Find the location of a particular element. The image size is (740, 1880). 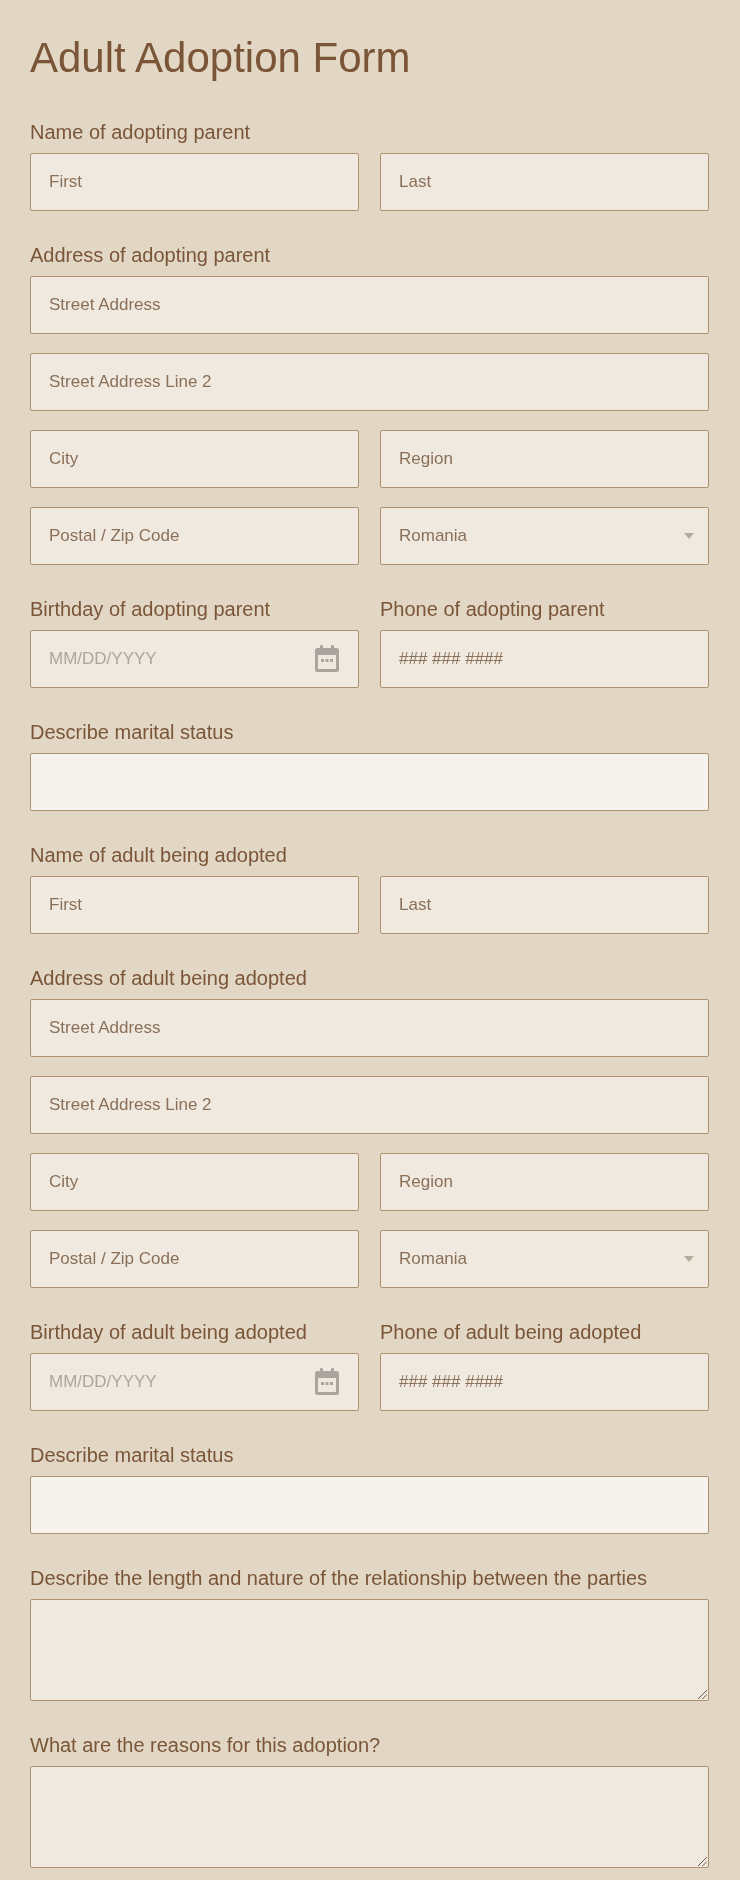

field-label: Describe the length and nature of the relationship between the parties is located at coordinates (339, 1578).